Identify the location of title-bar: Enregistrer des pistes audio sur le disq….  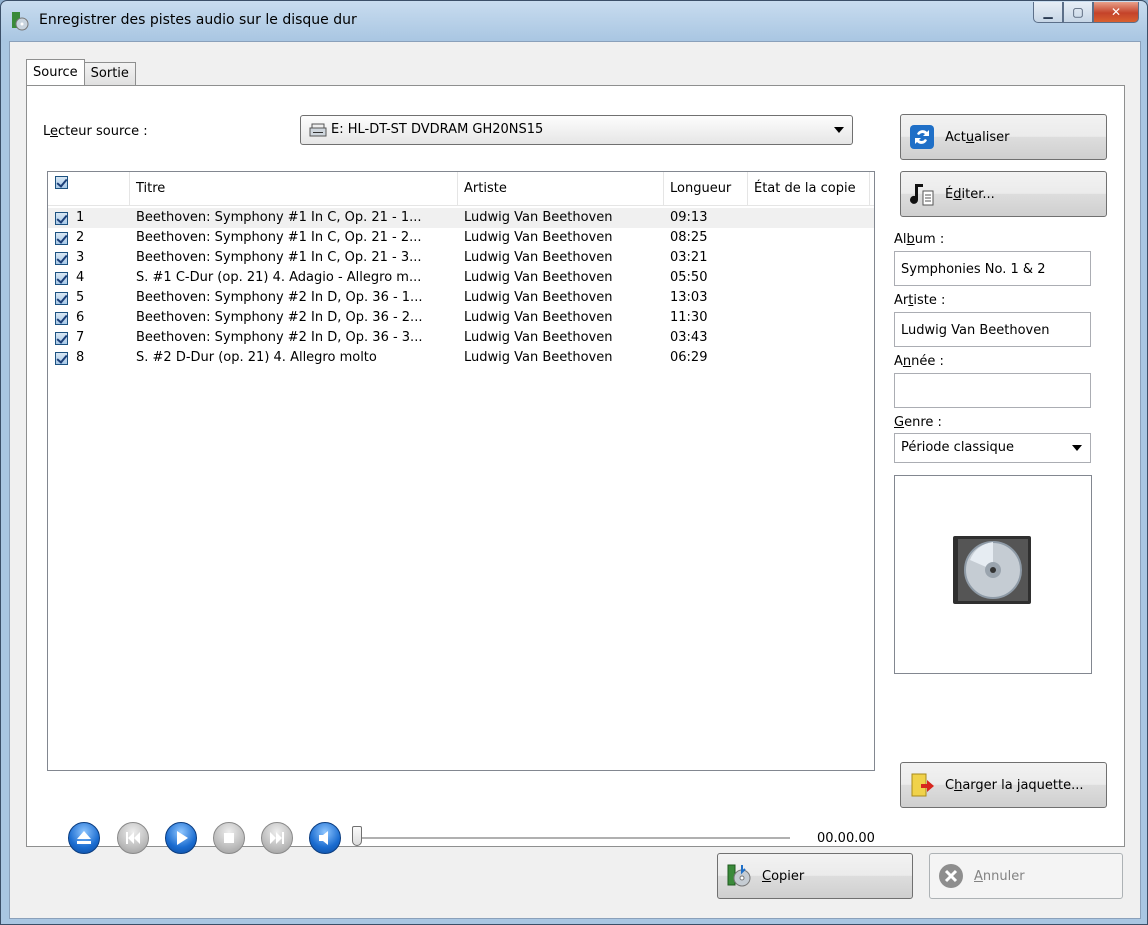
(574, 21).